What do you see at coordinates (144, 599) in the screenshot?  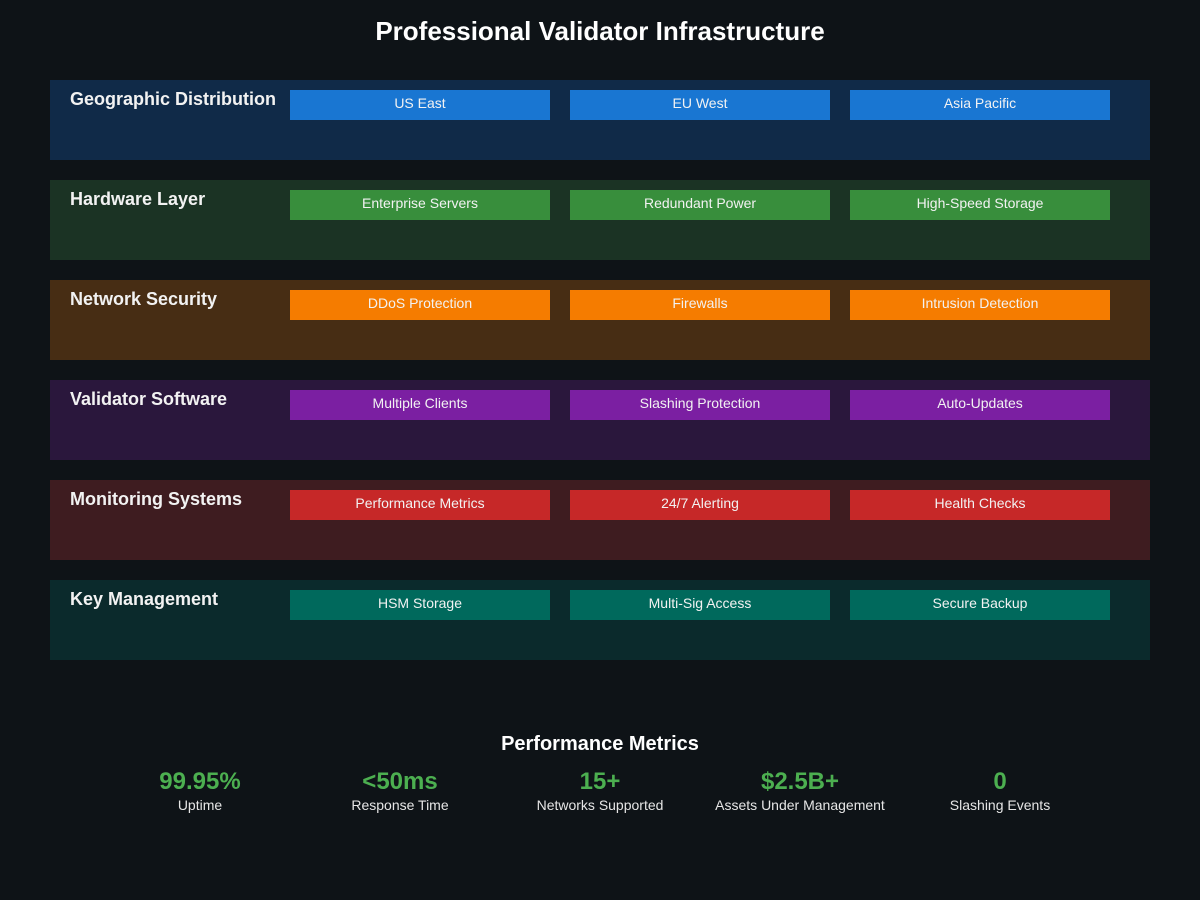 I see `layer-label: Key Management` at bounding box center [144, 599].